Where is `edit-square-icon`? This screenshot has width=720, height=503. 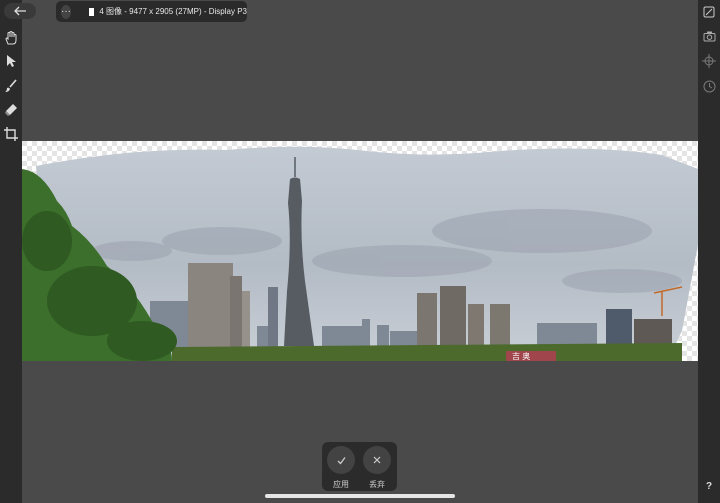 edit-square-icon is located at coordinates (709, 12).